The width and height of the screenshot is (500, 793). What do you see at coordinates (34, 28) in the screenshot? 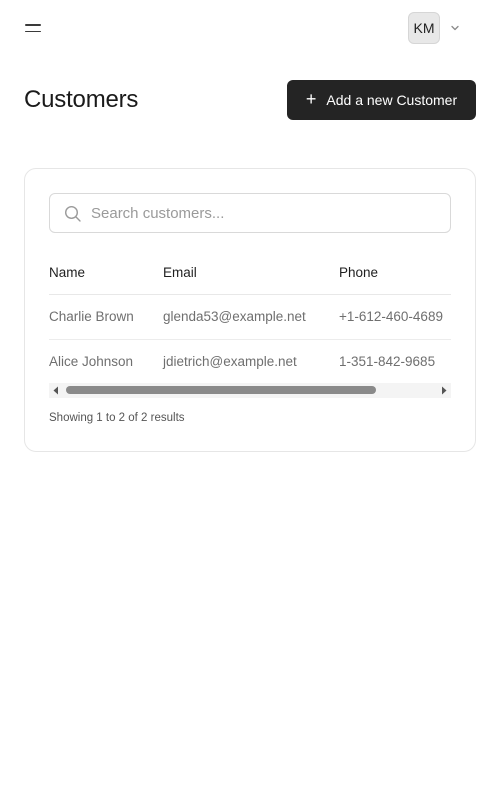
I see `hamburger-menu-icon` at bounding box center [34, 28].